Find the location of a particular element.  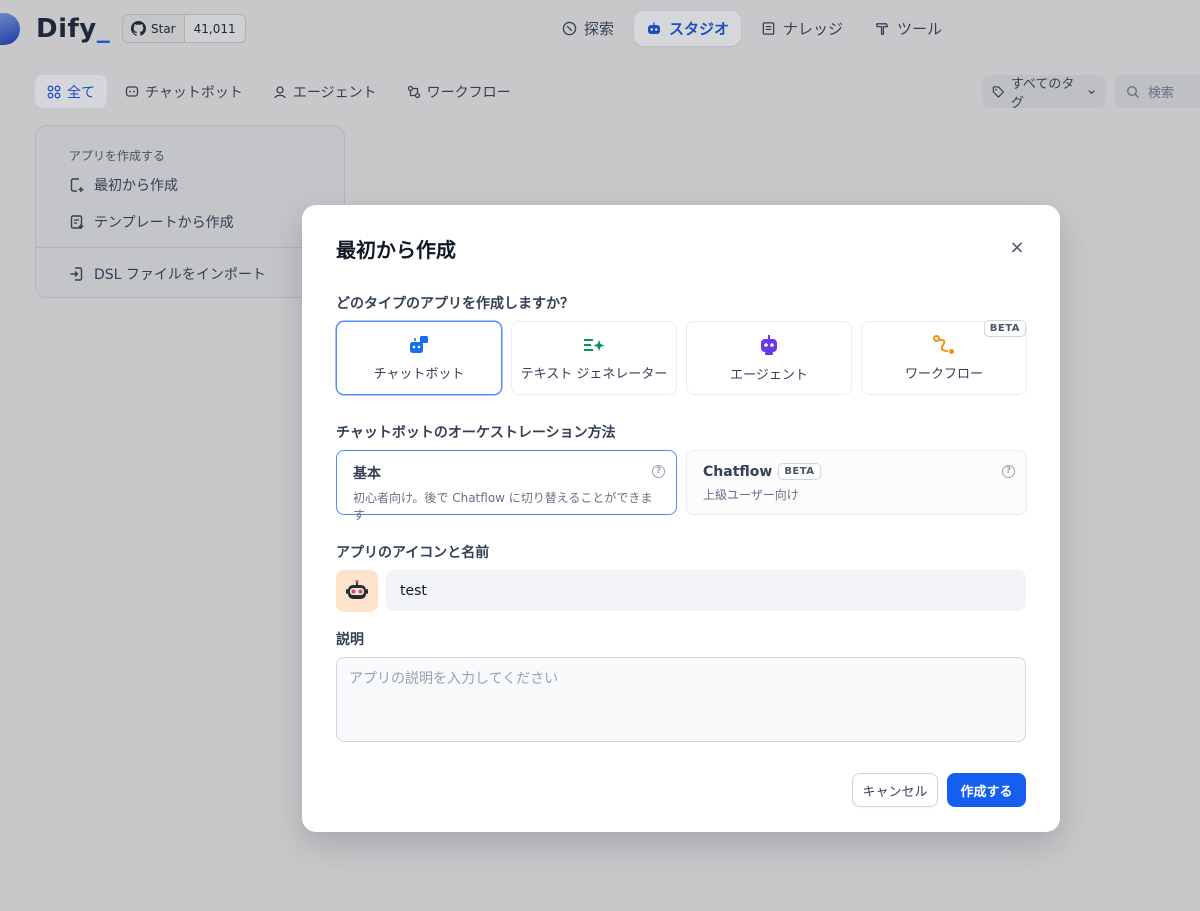

app-type-workflow: BETA ワークフロー is located at coordinates (944, 357).